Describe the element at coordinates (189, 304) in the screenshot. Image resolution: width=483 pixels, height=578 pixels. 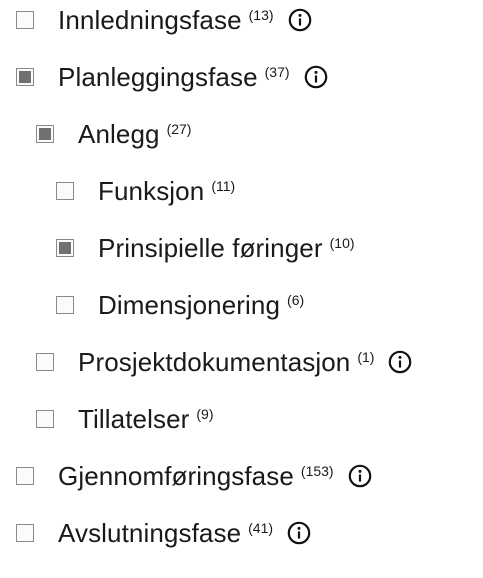
I see `tree-item-label: Dimensjonering` at that location.